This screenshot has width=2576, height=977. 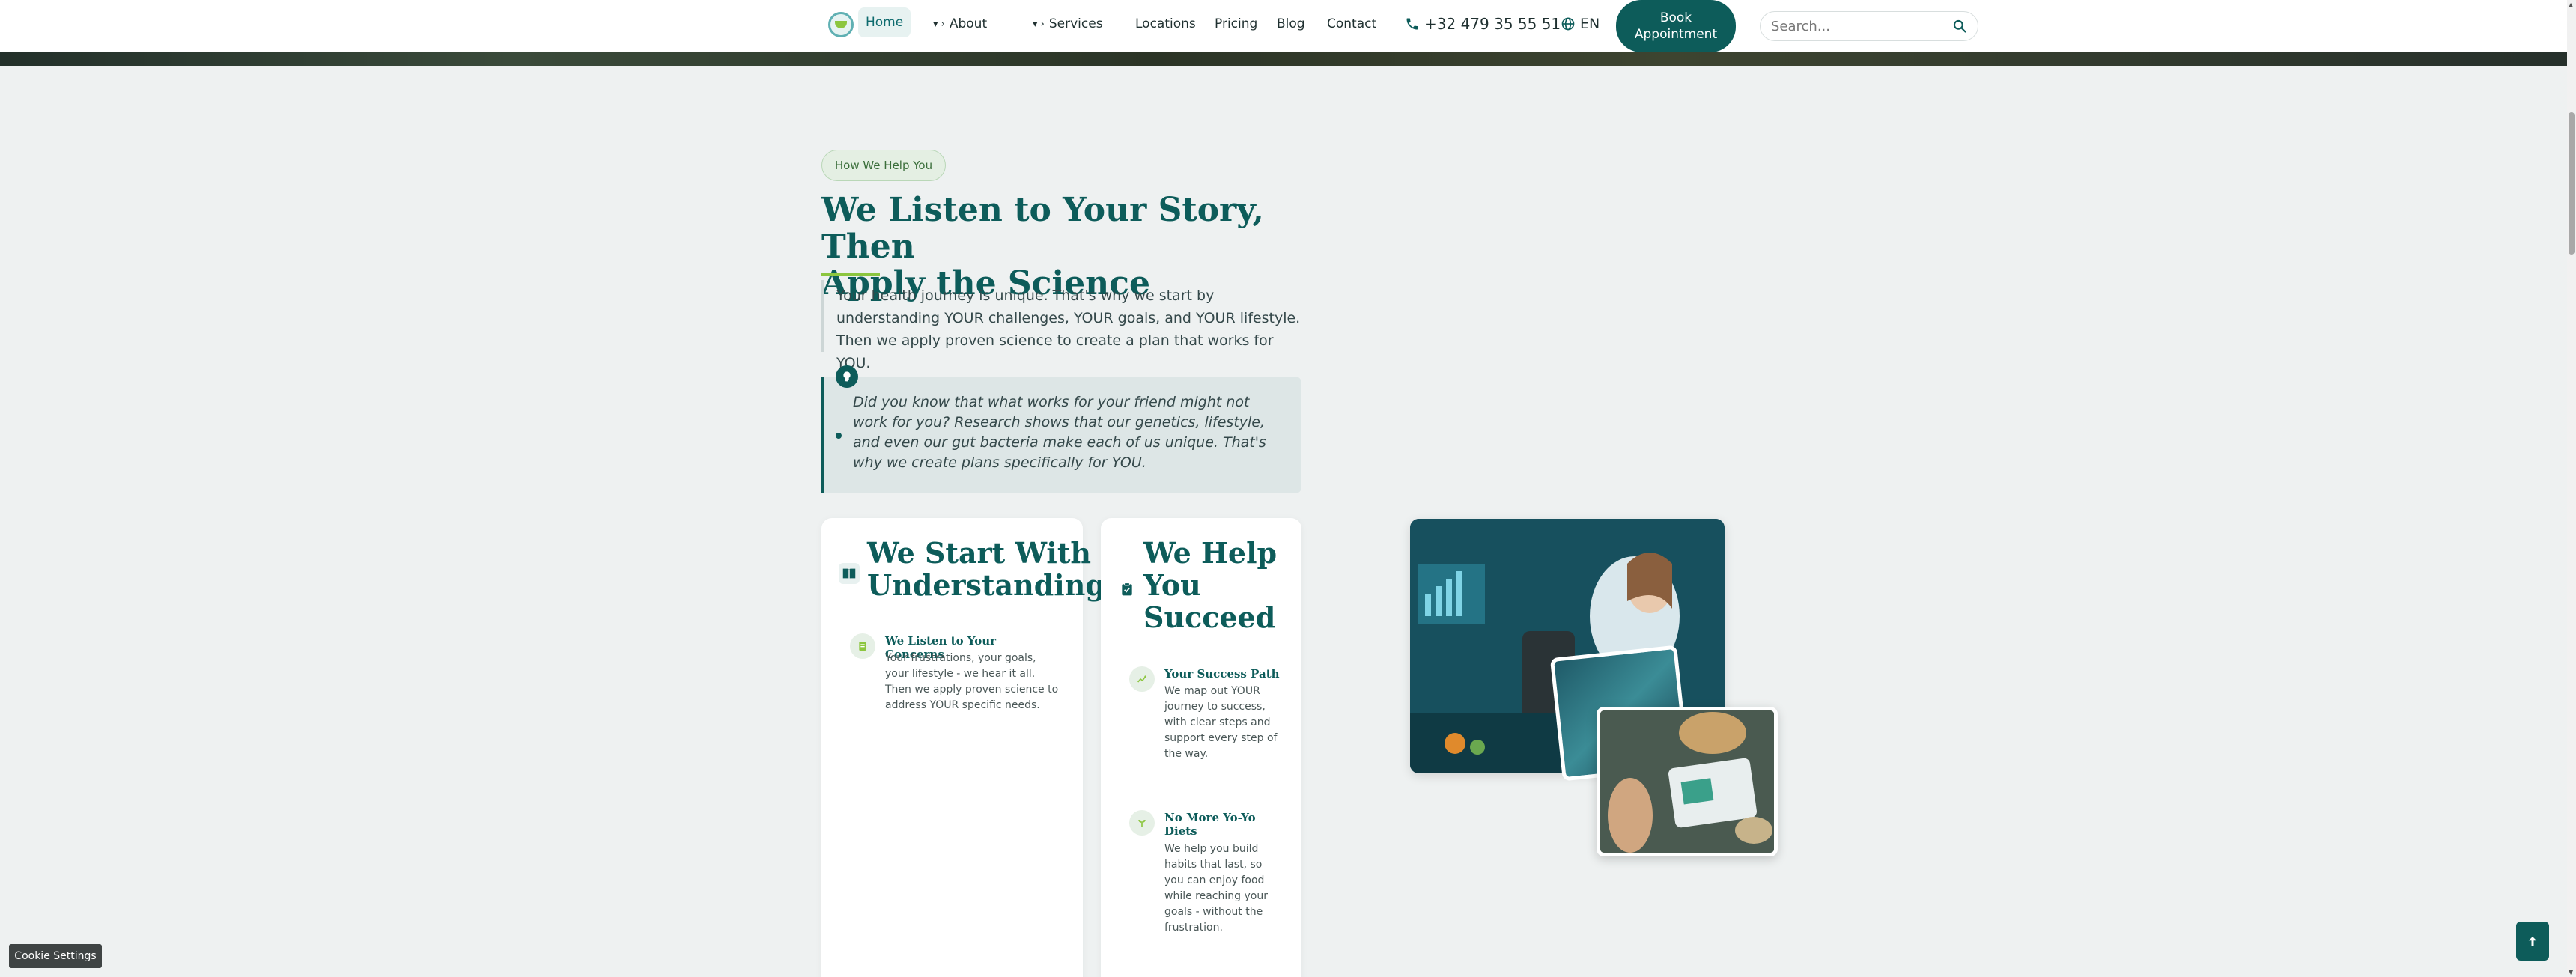 What do you see at coordinates (2572, 4) in the screenshot?
I see `scroll-up-arrow: ▲` at bounding box center [2572, 4].